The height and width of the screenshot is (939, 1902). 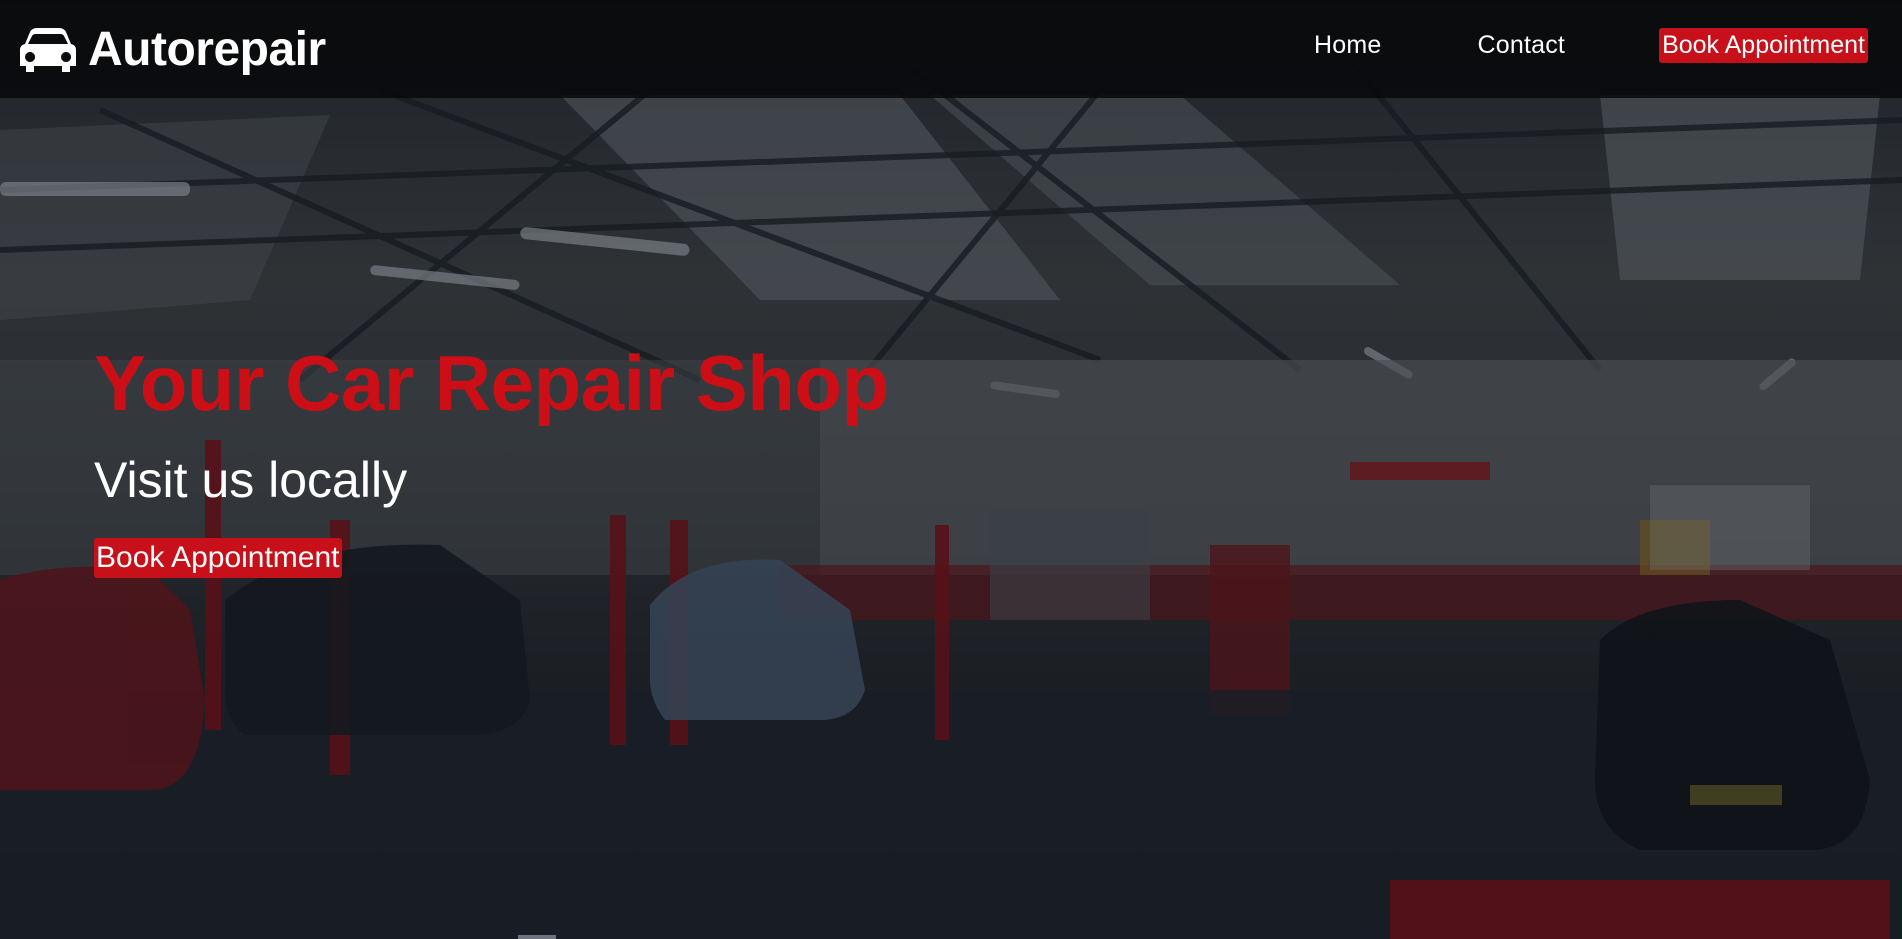 What do you see at coordinates (218, 558) in the screenshot?
I see `hero-book-appointment-button: Book Appointment` at bounding box center [218, 558].